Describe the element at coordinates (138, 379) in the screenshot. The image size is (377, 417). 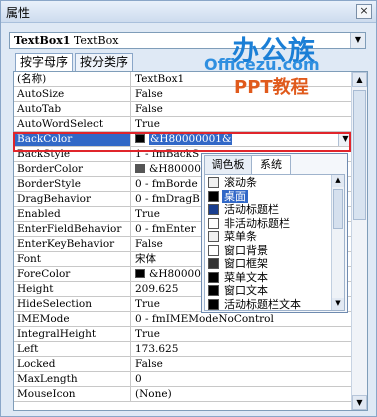
I see `property-value-text: 0` at that location.